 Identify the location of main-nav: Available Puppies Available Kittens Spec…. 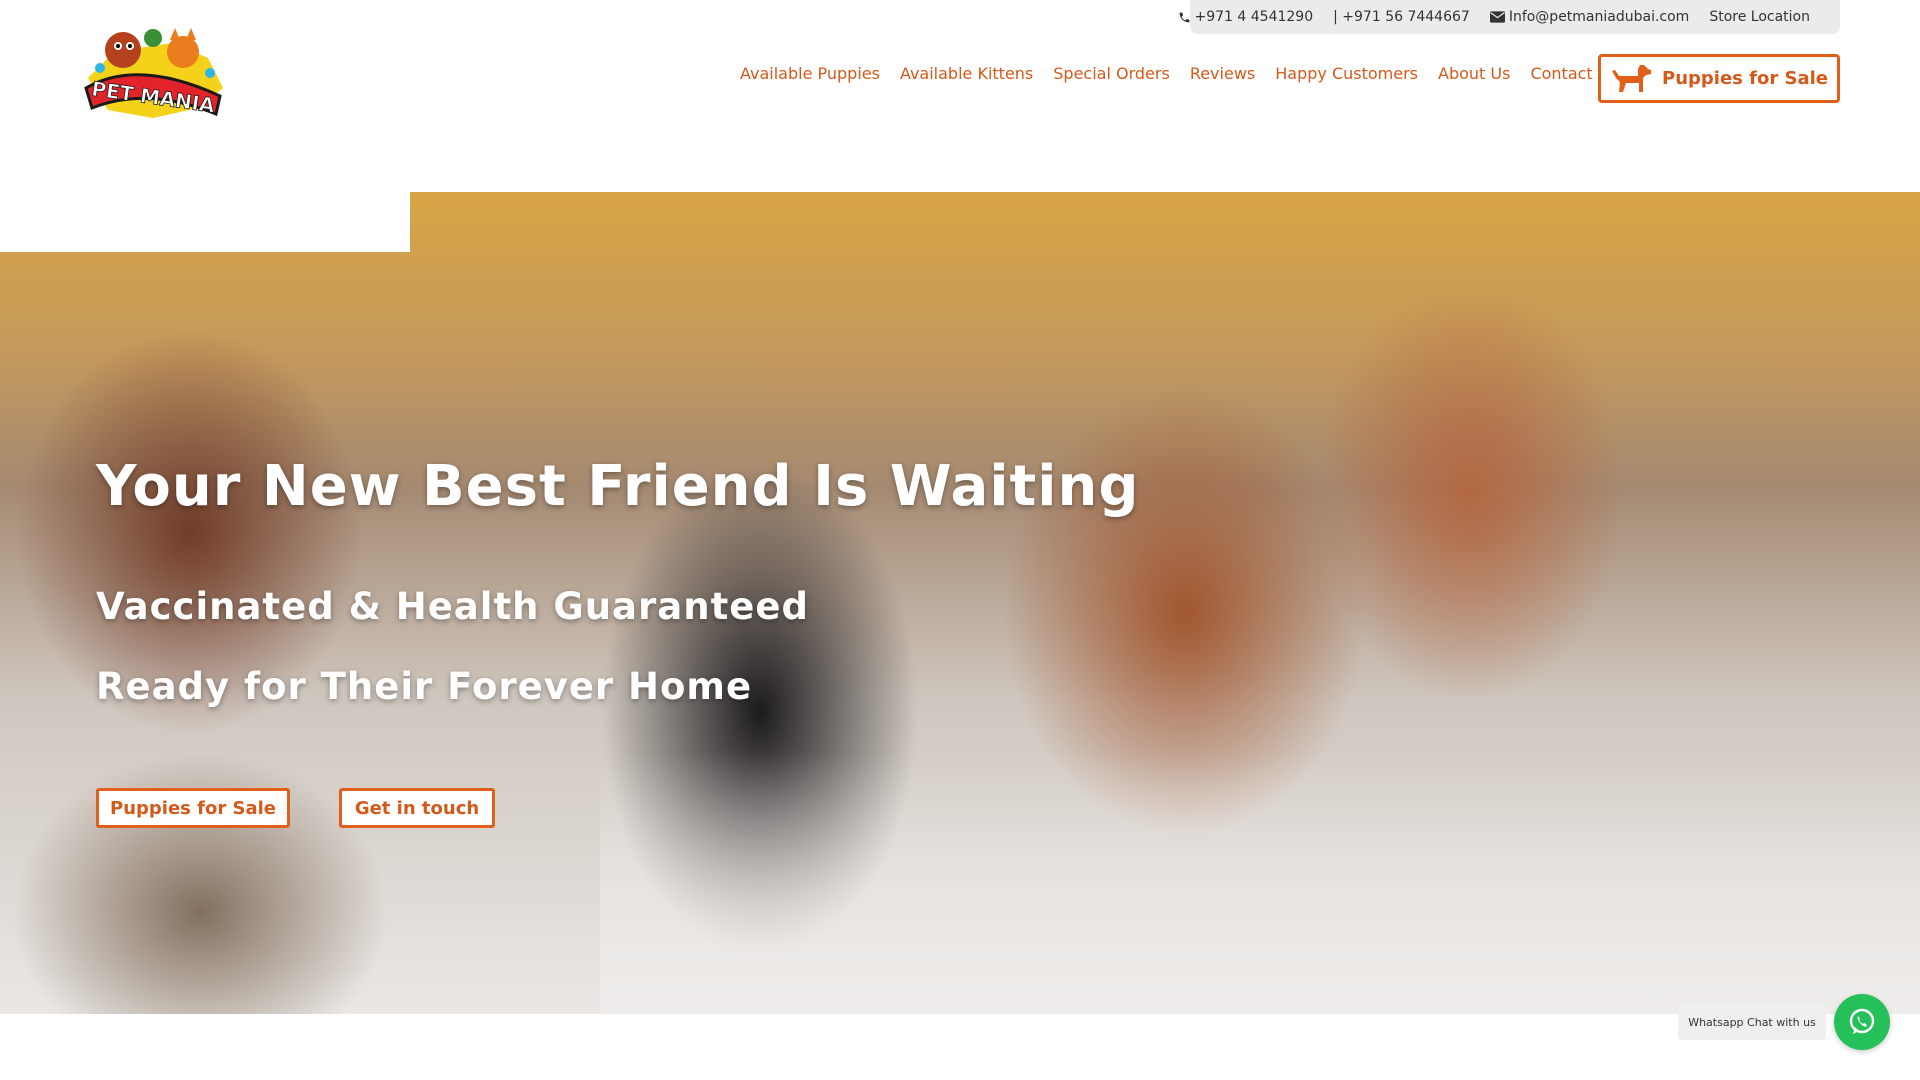
(1178, 73).